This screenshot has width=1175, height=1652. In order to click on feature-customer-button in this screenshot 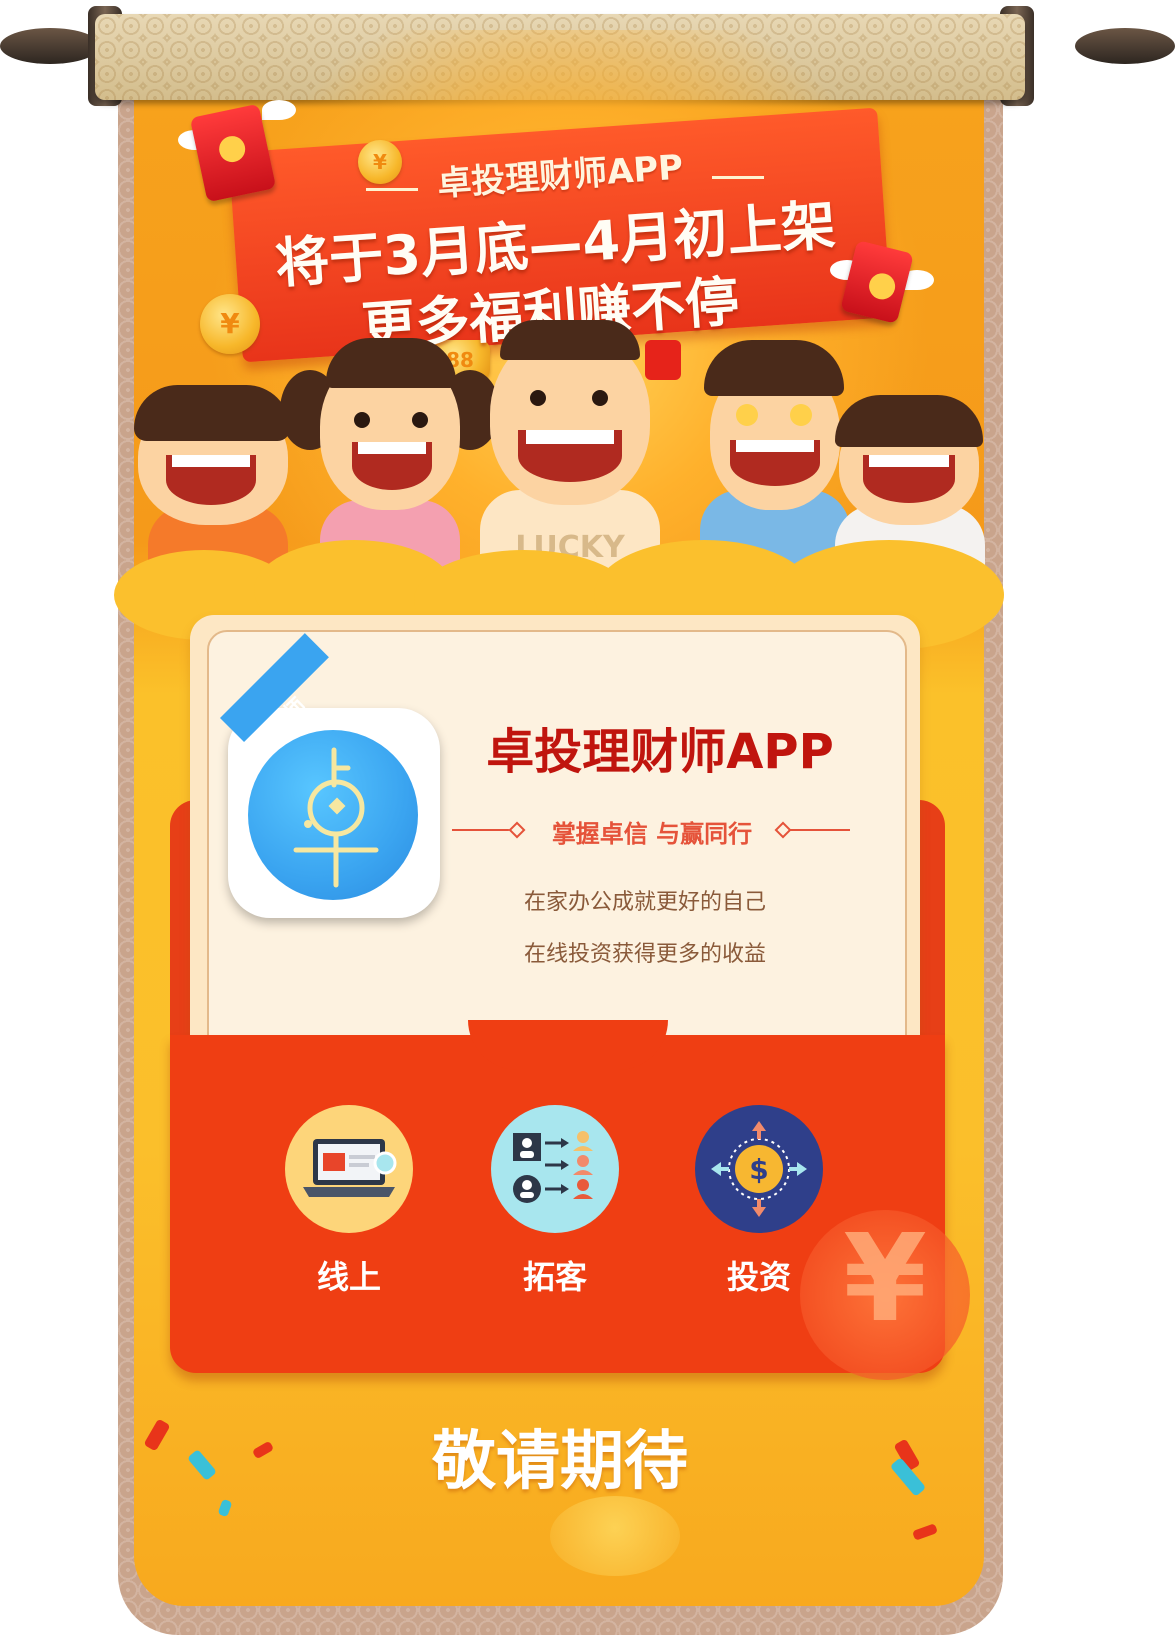, I will do `click(555, 1169)`.